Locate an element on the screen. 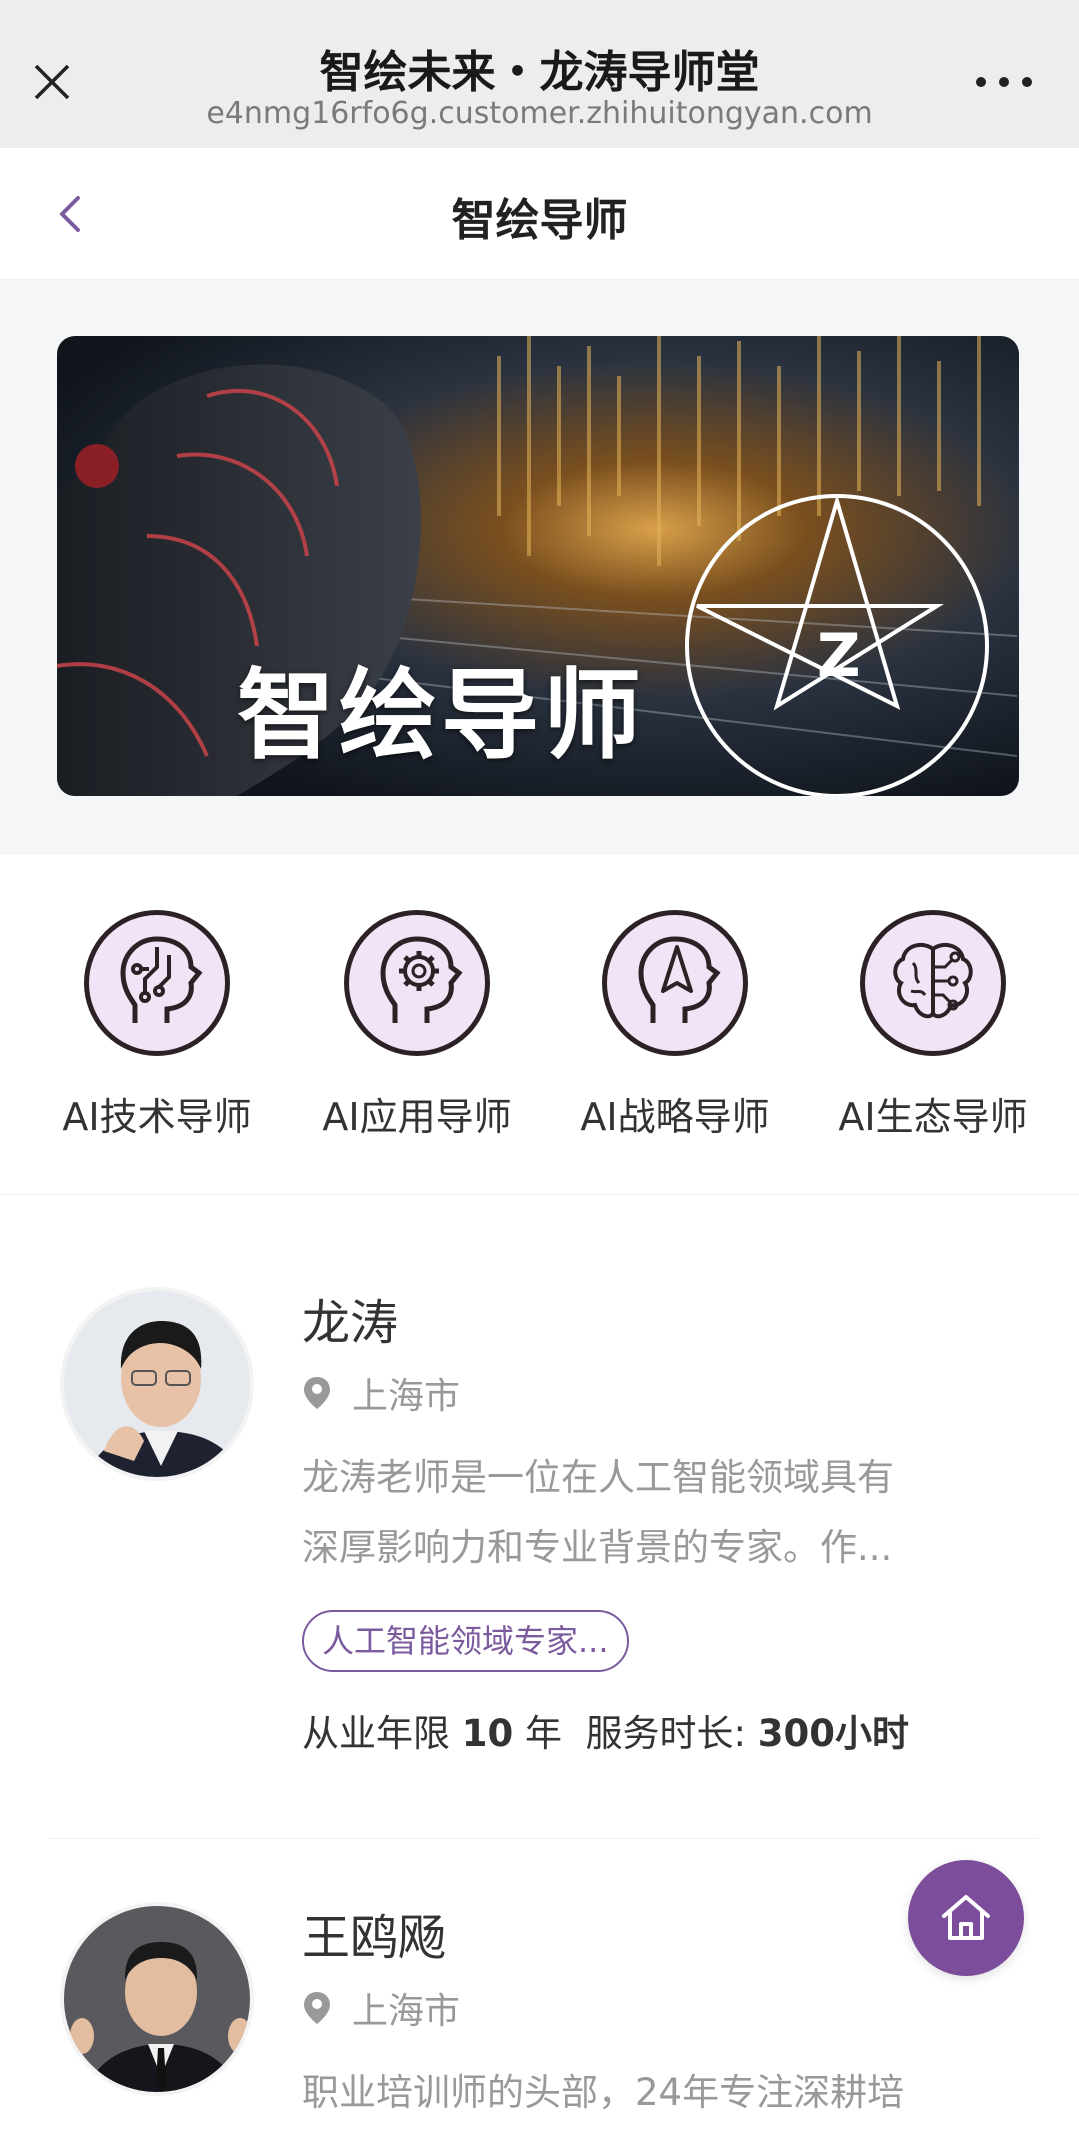  category-ai-tech: AI技术导师 is located at coordinates (157, 1030).